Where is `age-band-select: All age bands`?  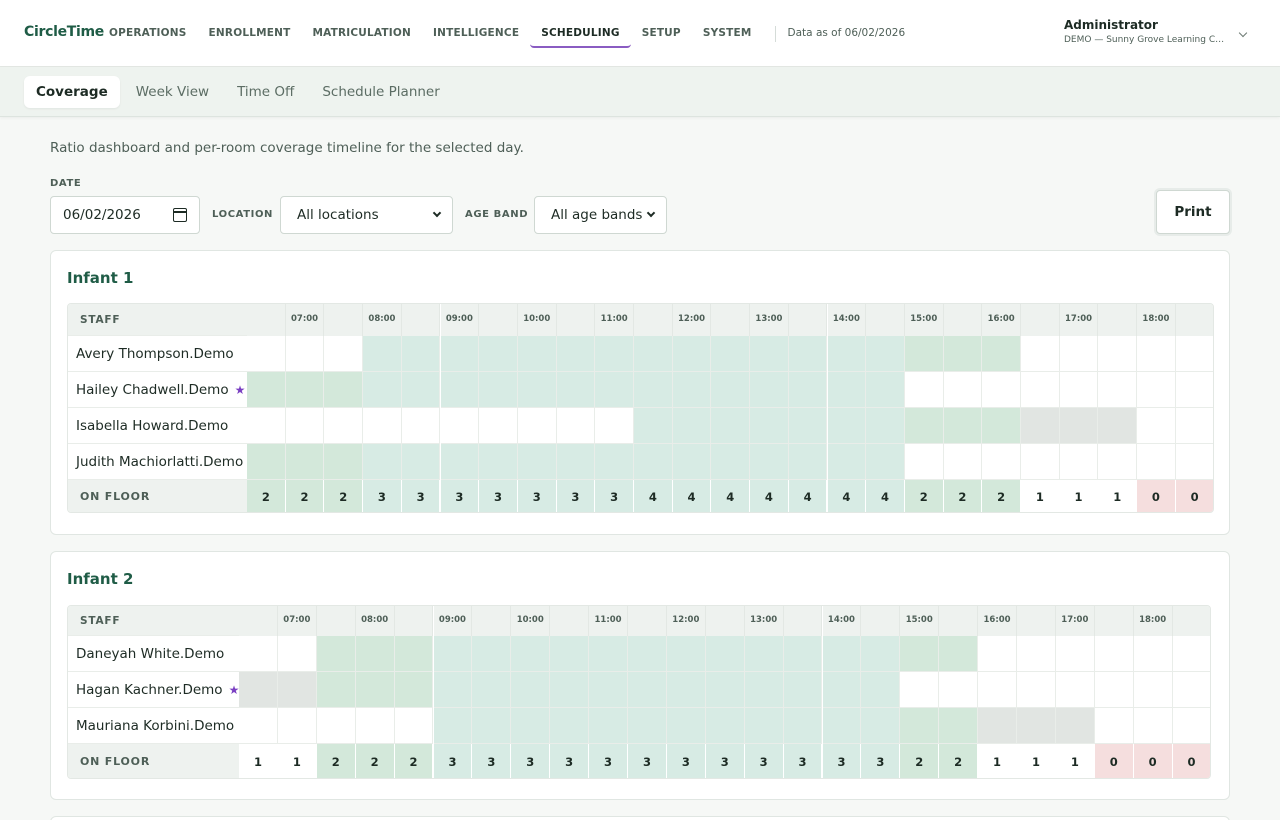
age-band-select: All age bands is located at coordinates (600, 215).